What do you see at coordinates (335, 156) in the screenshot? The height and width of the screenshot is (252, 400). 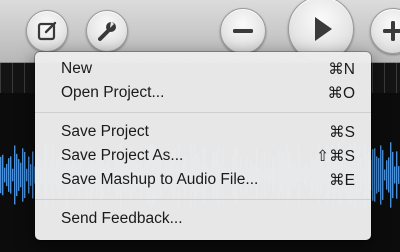 I see `menu-item-shortcut: ⇧⌘S` at bounding box center [335, 156].